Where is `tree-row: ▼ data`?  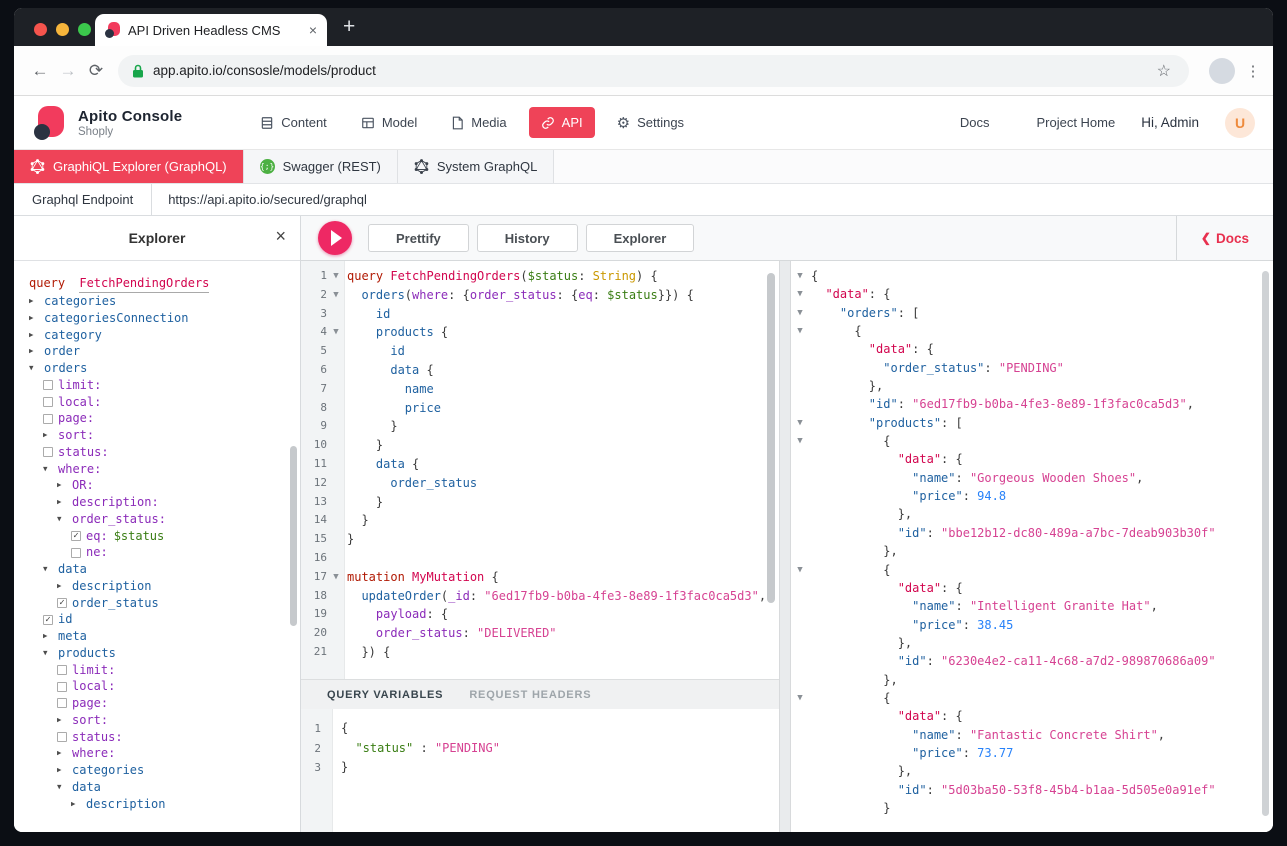 tree-row: ▼ data is located at coordinates (157, 569).